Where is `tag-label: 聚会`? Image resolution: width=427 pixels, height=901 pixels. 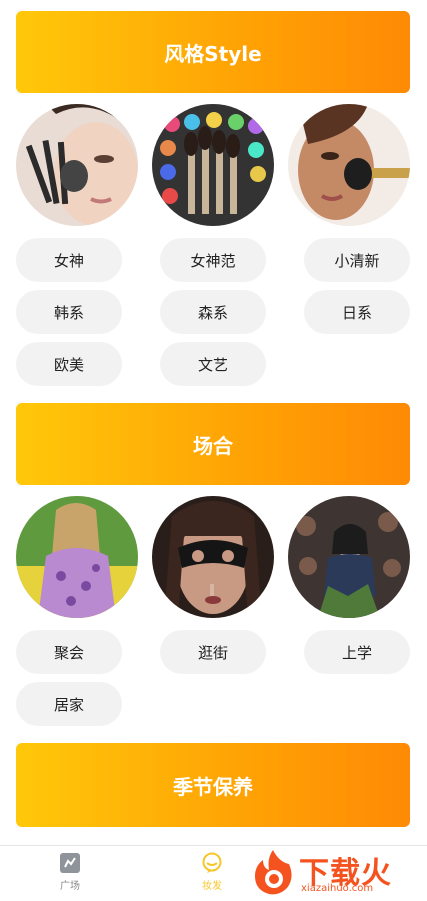 tag-label: 聚会 is located at coordinates (68, 652).